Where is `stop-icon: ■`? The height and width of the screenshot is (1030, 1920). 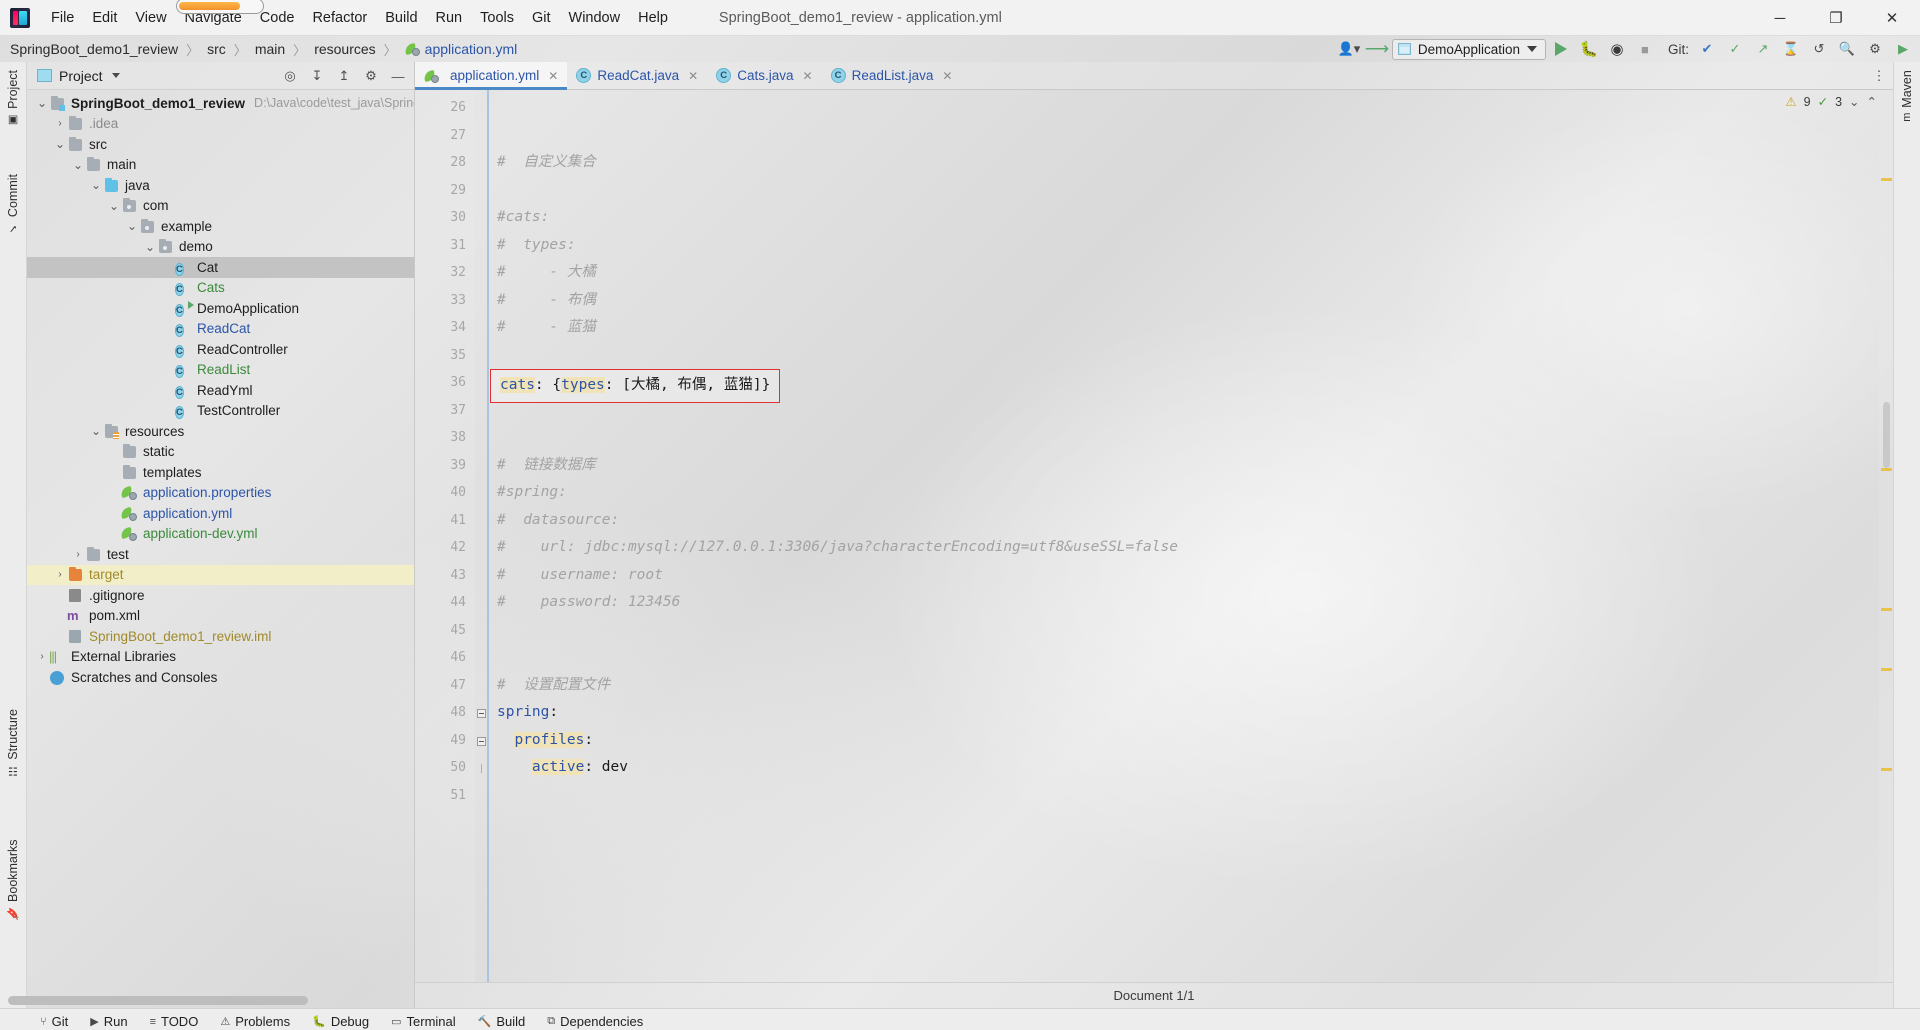 stop-icon: ■ is located at coordinates (1645, 49).